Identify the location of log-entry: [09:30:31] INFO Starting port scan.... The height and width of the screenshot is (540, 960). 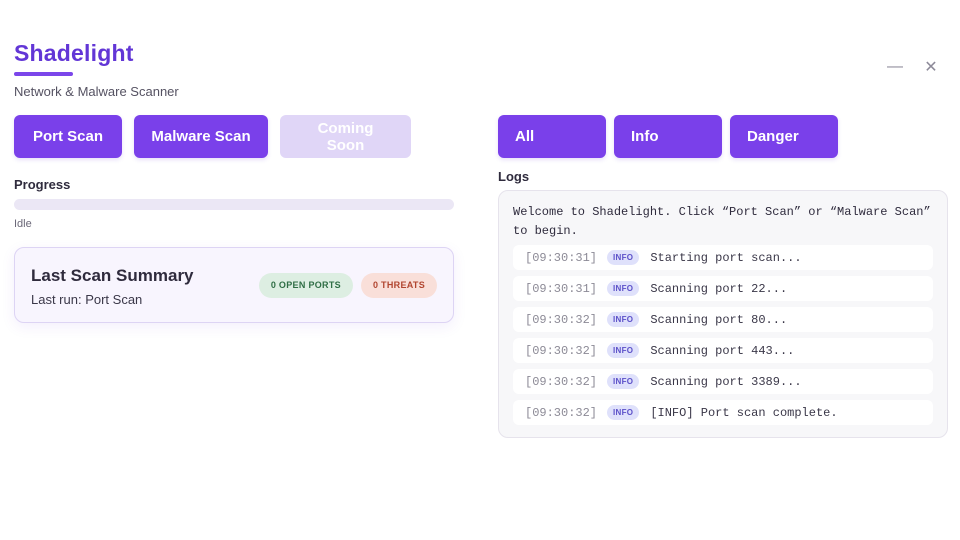
(723, 257).